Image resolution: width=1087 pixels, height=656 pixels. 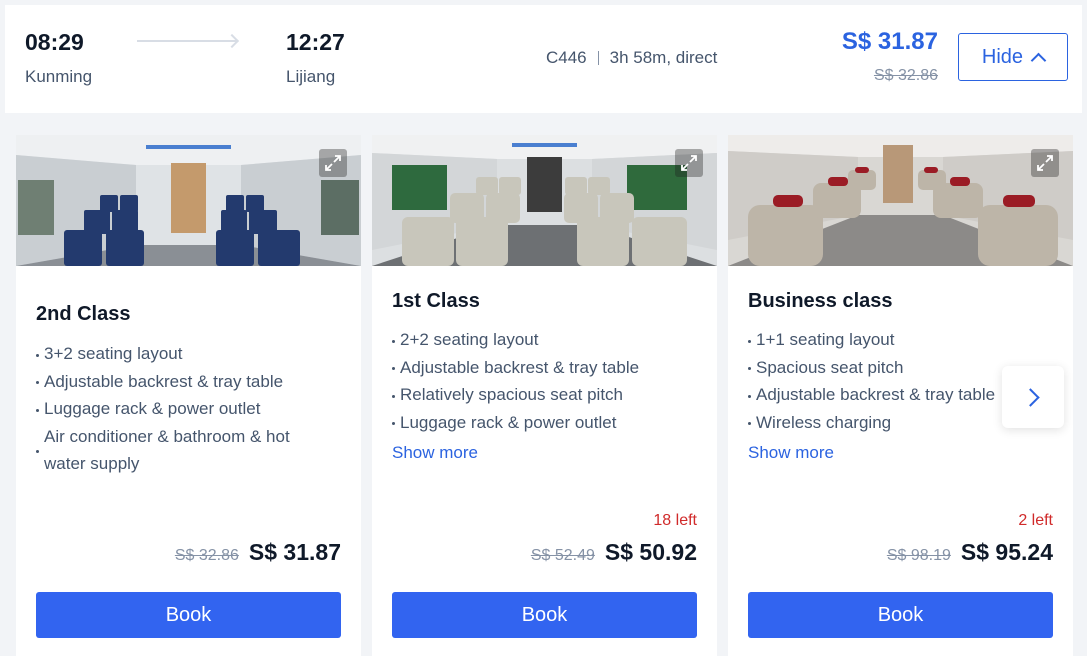 I want to click on train-interior-business-class, so click(x=900, y=200).